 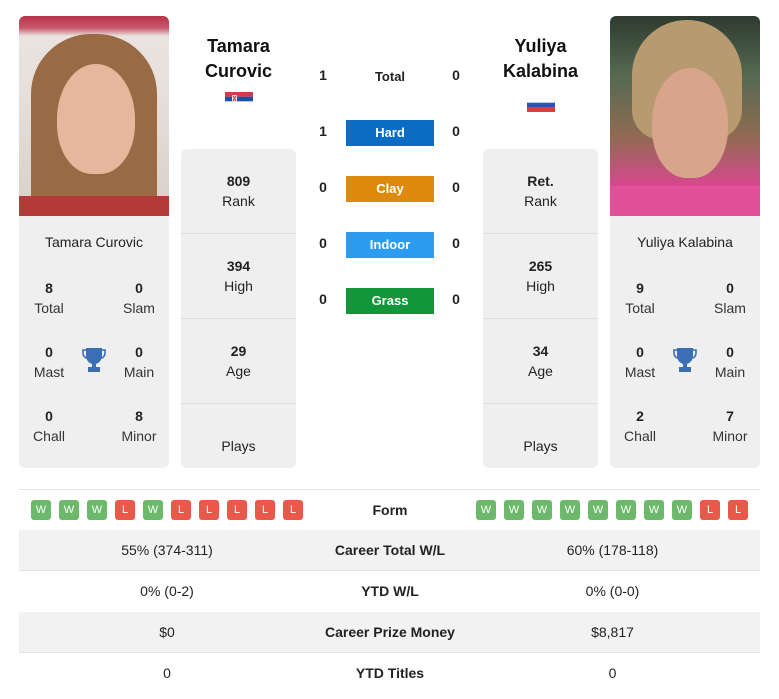 I want to click on ytd-wl-label: YTD W/L, so click(x=390, y=591).